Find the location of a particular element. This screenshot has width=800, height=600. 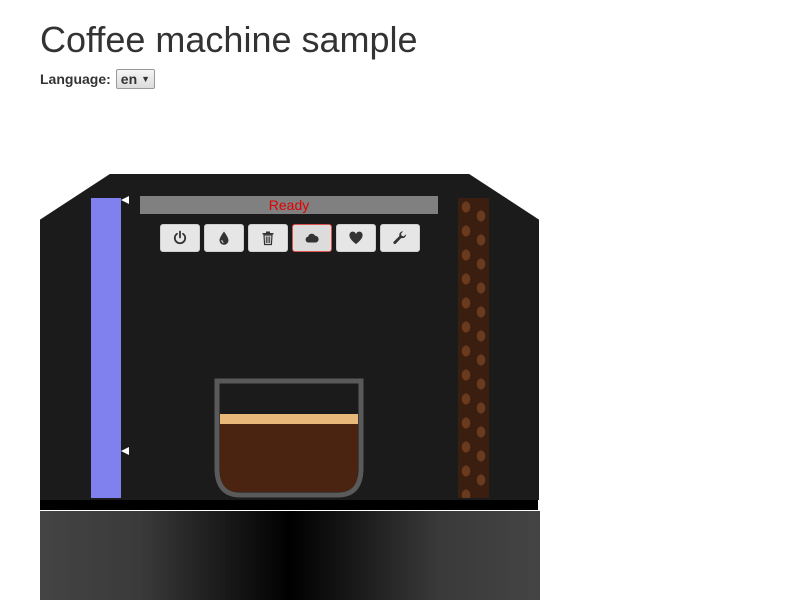

coffee-bean-container is located at coordinates (473, 348).